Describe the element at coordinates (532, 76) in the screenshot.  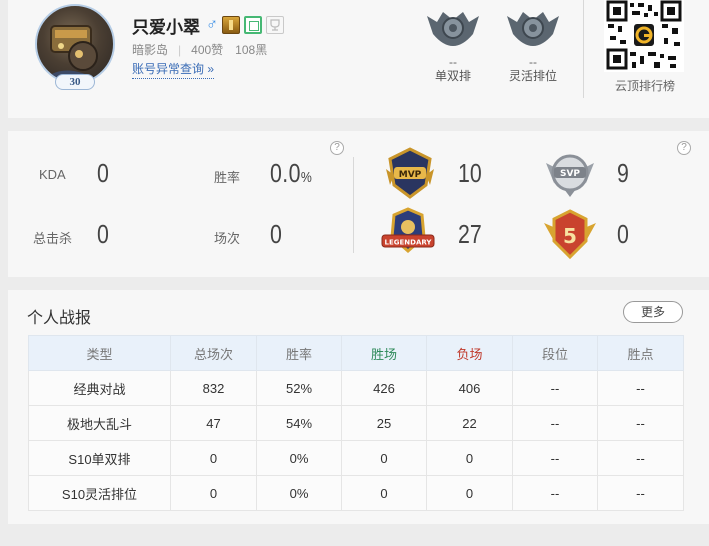
I see `flex-rank-label: 灵活排位` at that location.